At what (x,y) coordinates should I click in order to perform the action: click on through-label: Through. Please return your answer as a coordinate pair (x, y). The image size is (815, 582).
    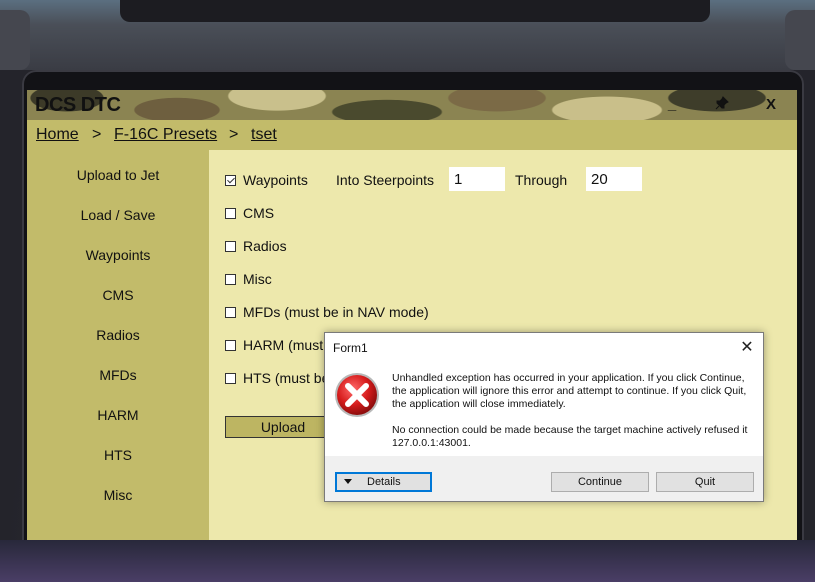
    Looking at the image, I should click on (541, 180).